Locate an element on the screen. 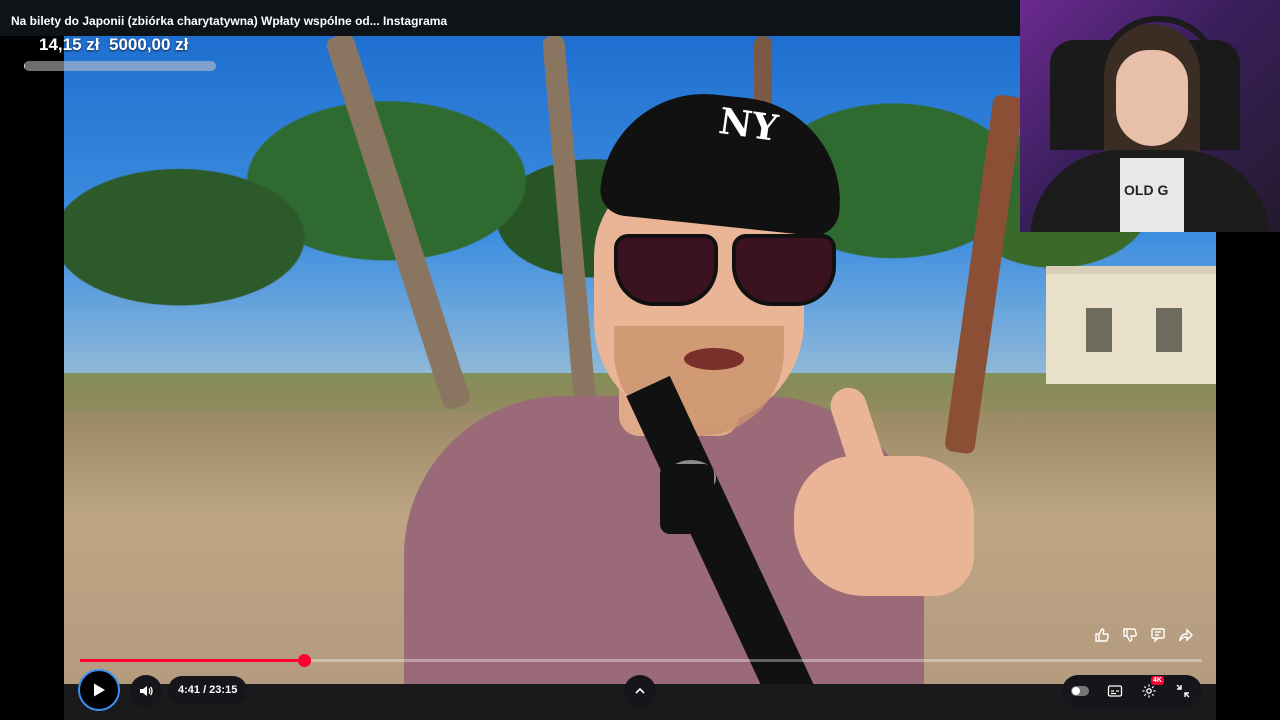 This screenshot has width=1280, height=720. chevron-up-icon is located at coordinates (640, 690).